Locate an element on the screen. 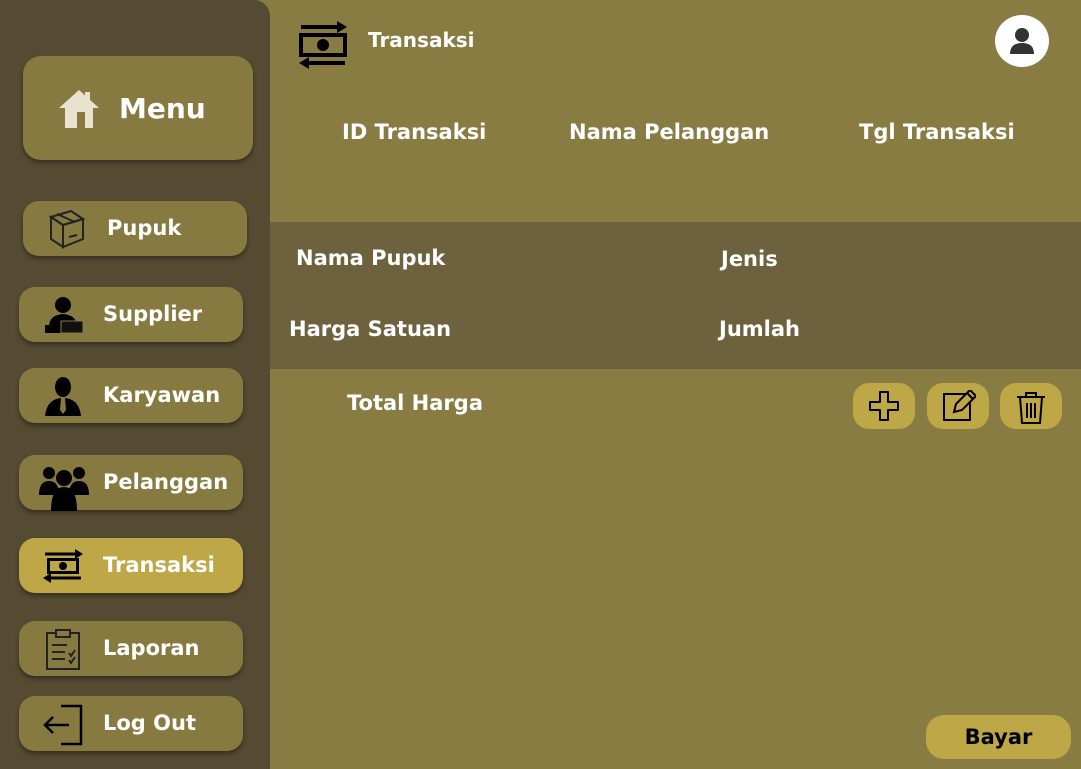 This screenshot has width=1081, height=769. user-icon is located at coordinates (1022, 41).